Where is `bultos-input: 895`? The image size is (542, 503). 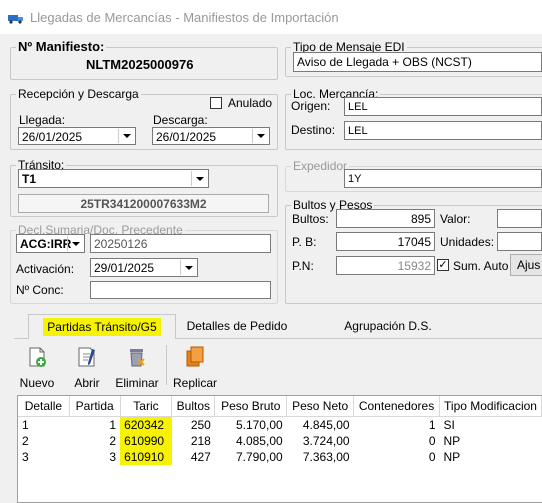 bultos-input: 895 is located at coordinates (385, 218).